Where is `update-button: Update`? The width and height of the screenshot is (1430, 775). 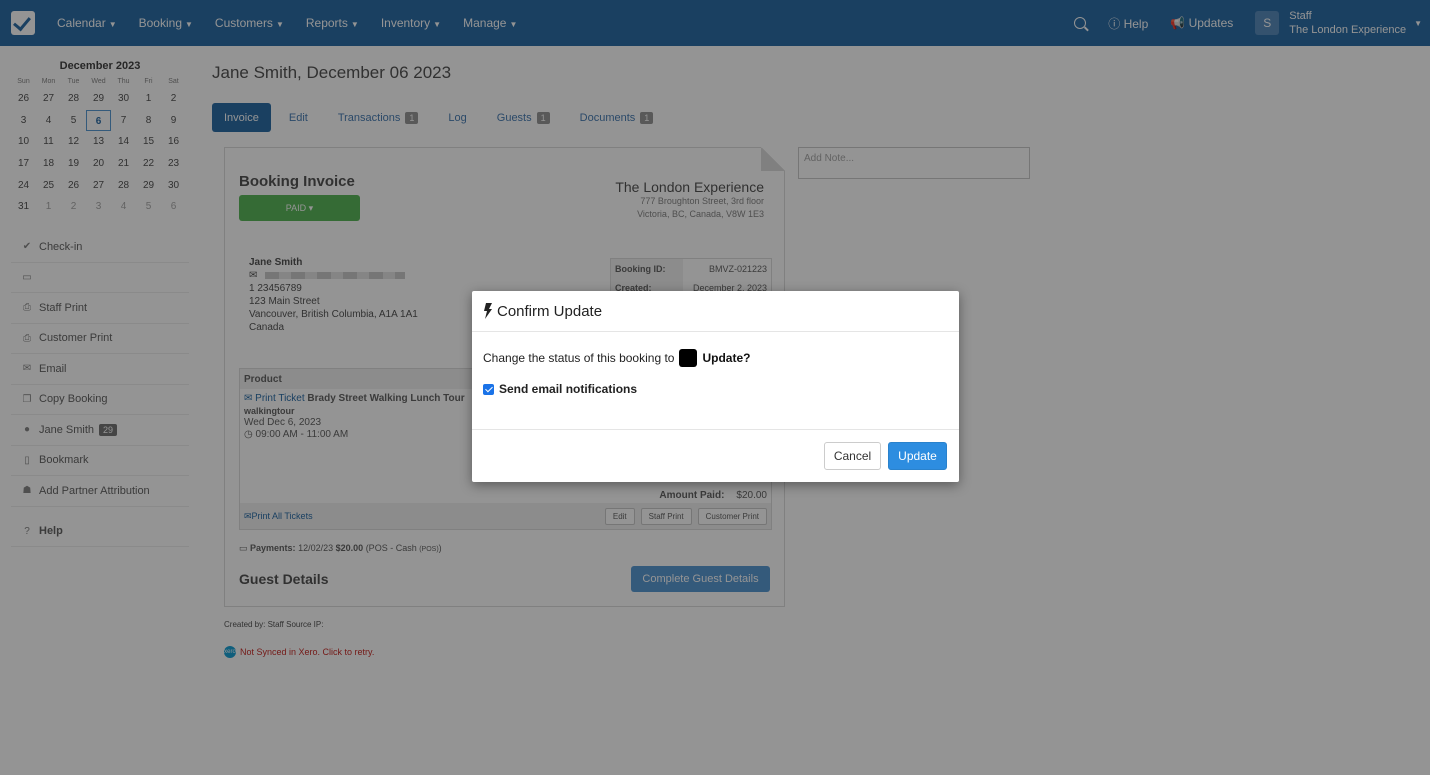
update-button: Update is located at coordinates (917, 456).